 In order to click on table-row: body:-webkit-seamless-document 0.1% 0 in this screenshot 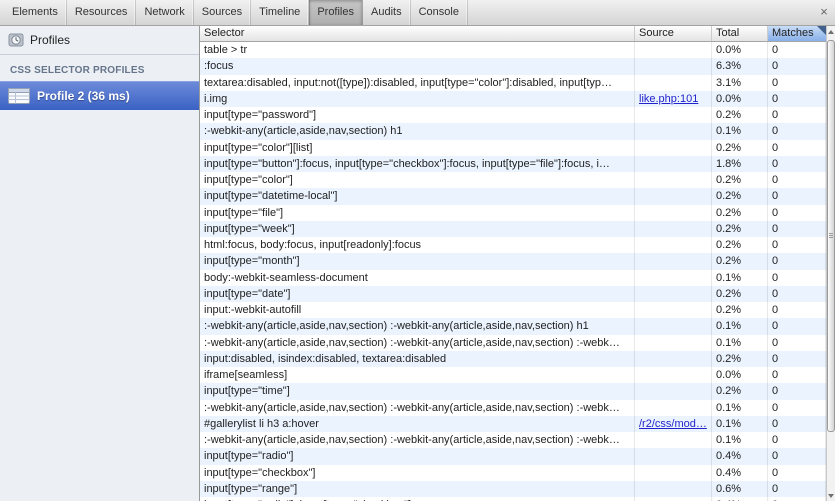, I will do `click(513, 277)`.